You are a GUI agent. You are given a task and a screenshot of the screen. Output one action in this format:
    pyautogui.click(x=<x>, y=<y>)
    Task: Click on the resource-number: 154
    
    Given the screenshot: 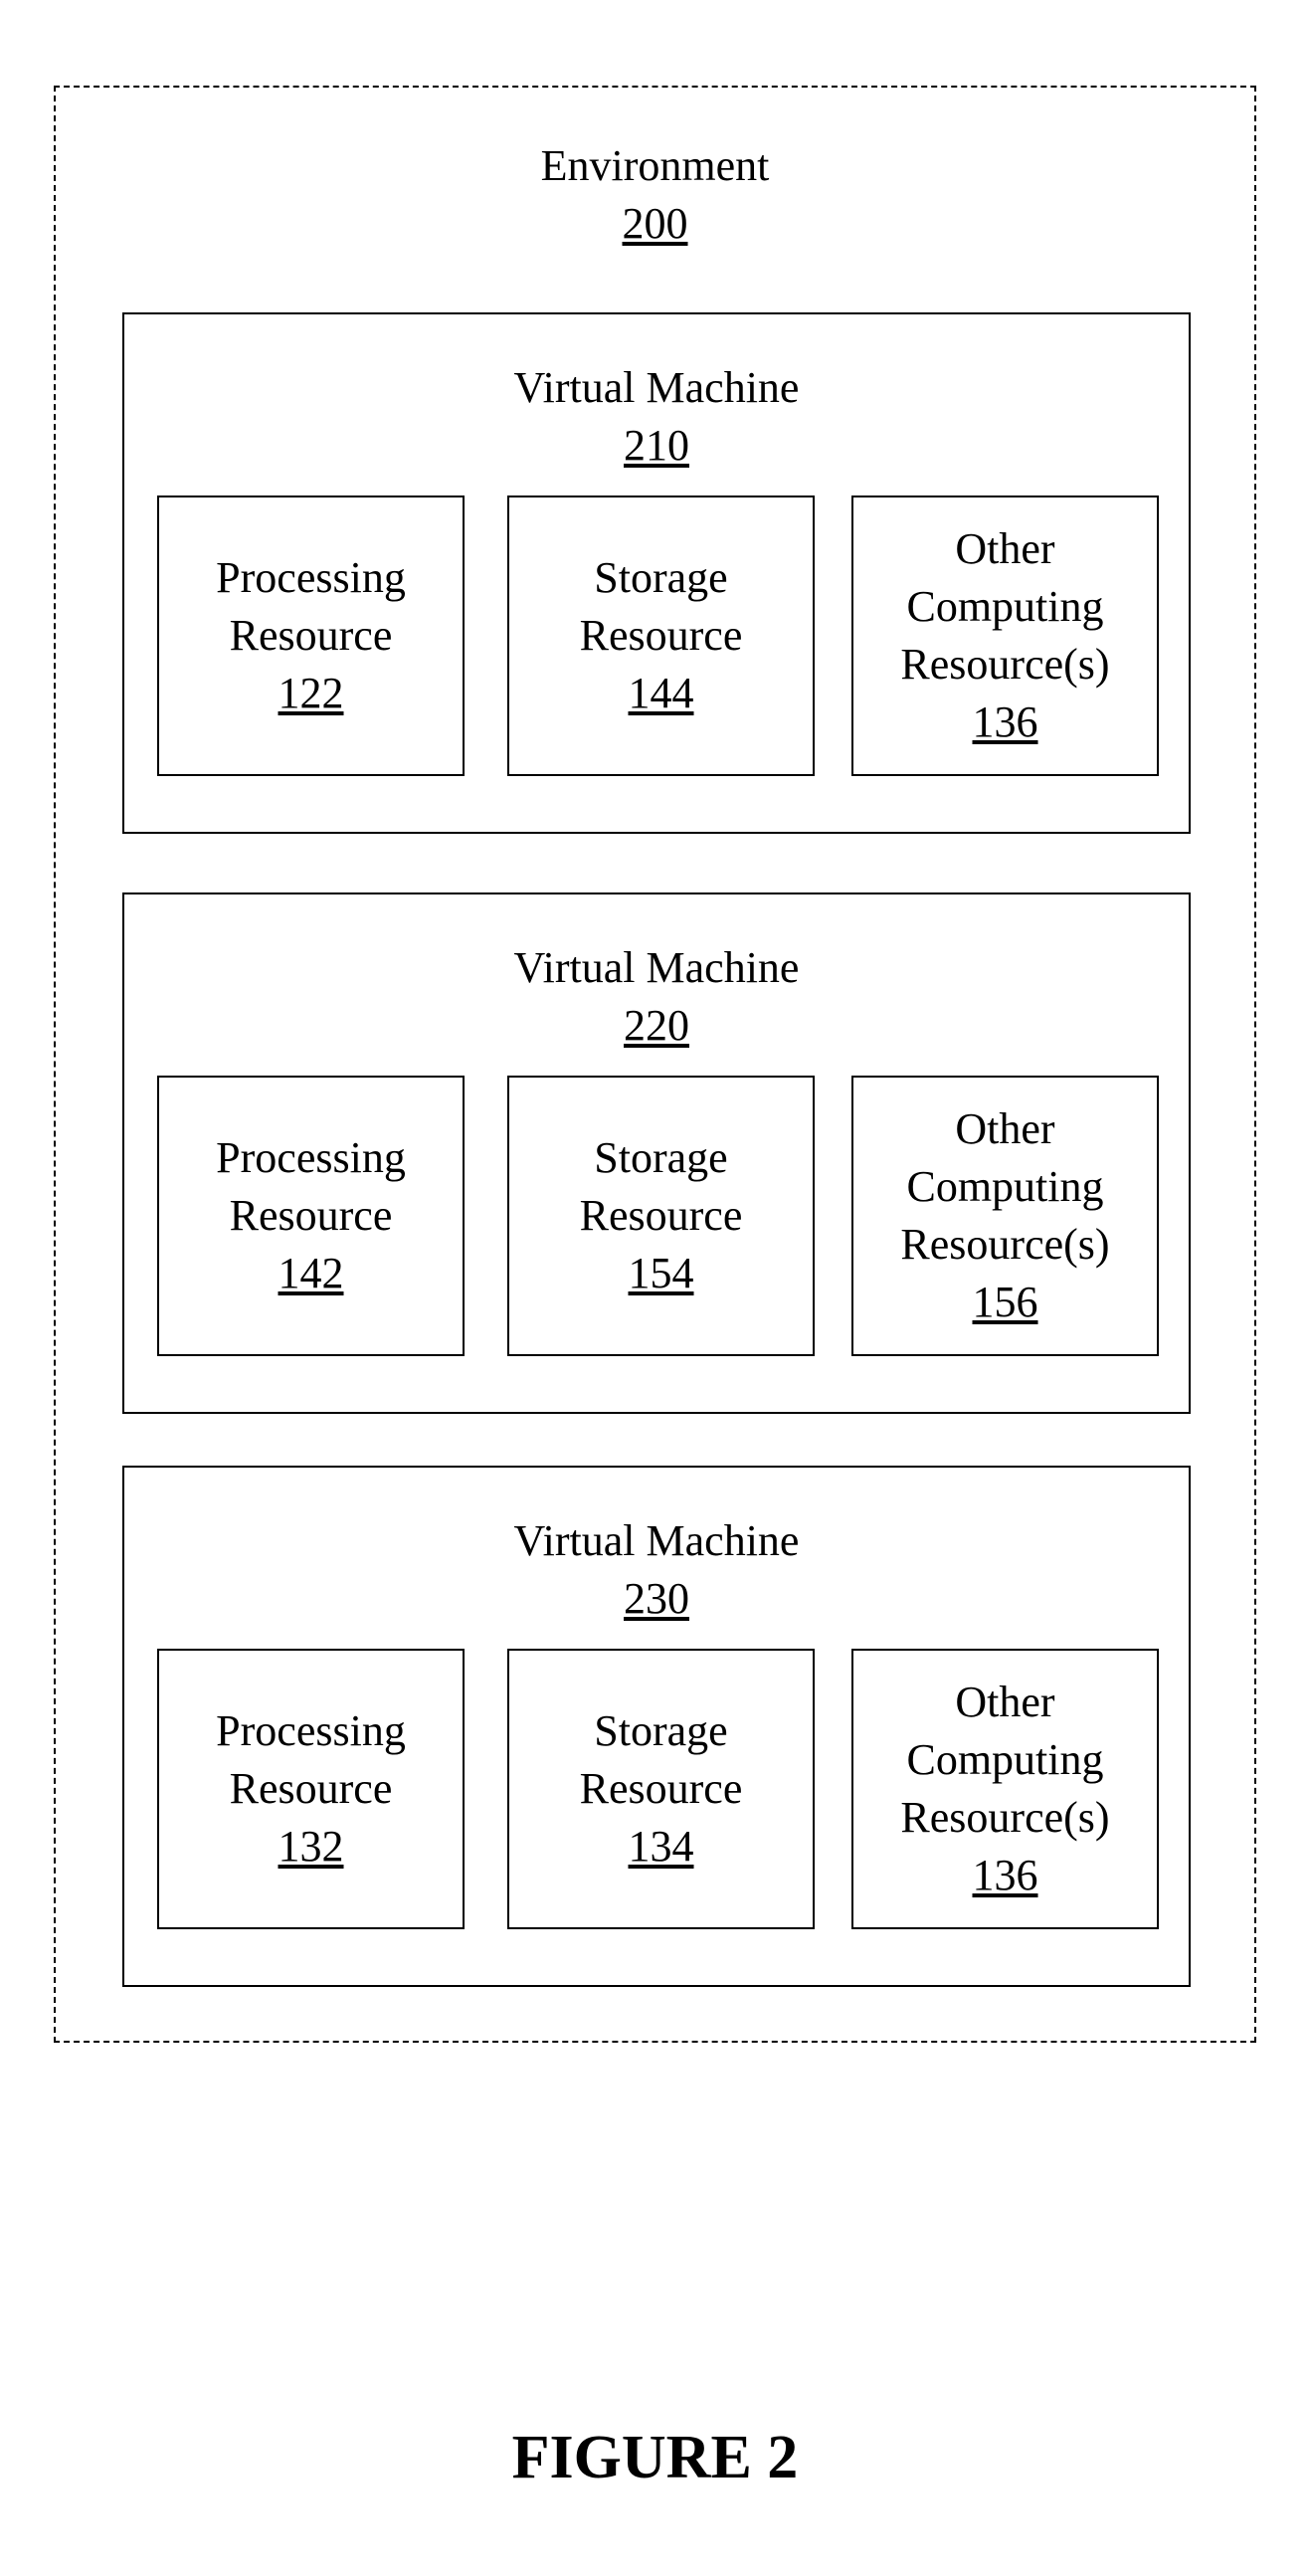 What is the action you would take?
    pyautogui.click(x=661, y=1273)
    